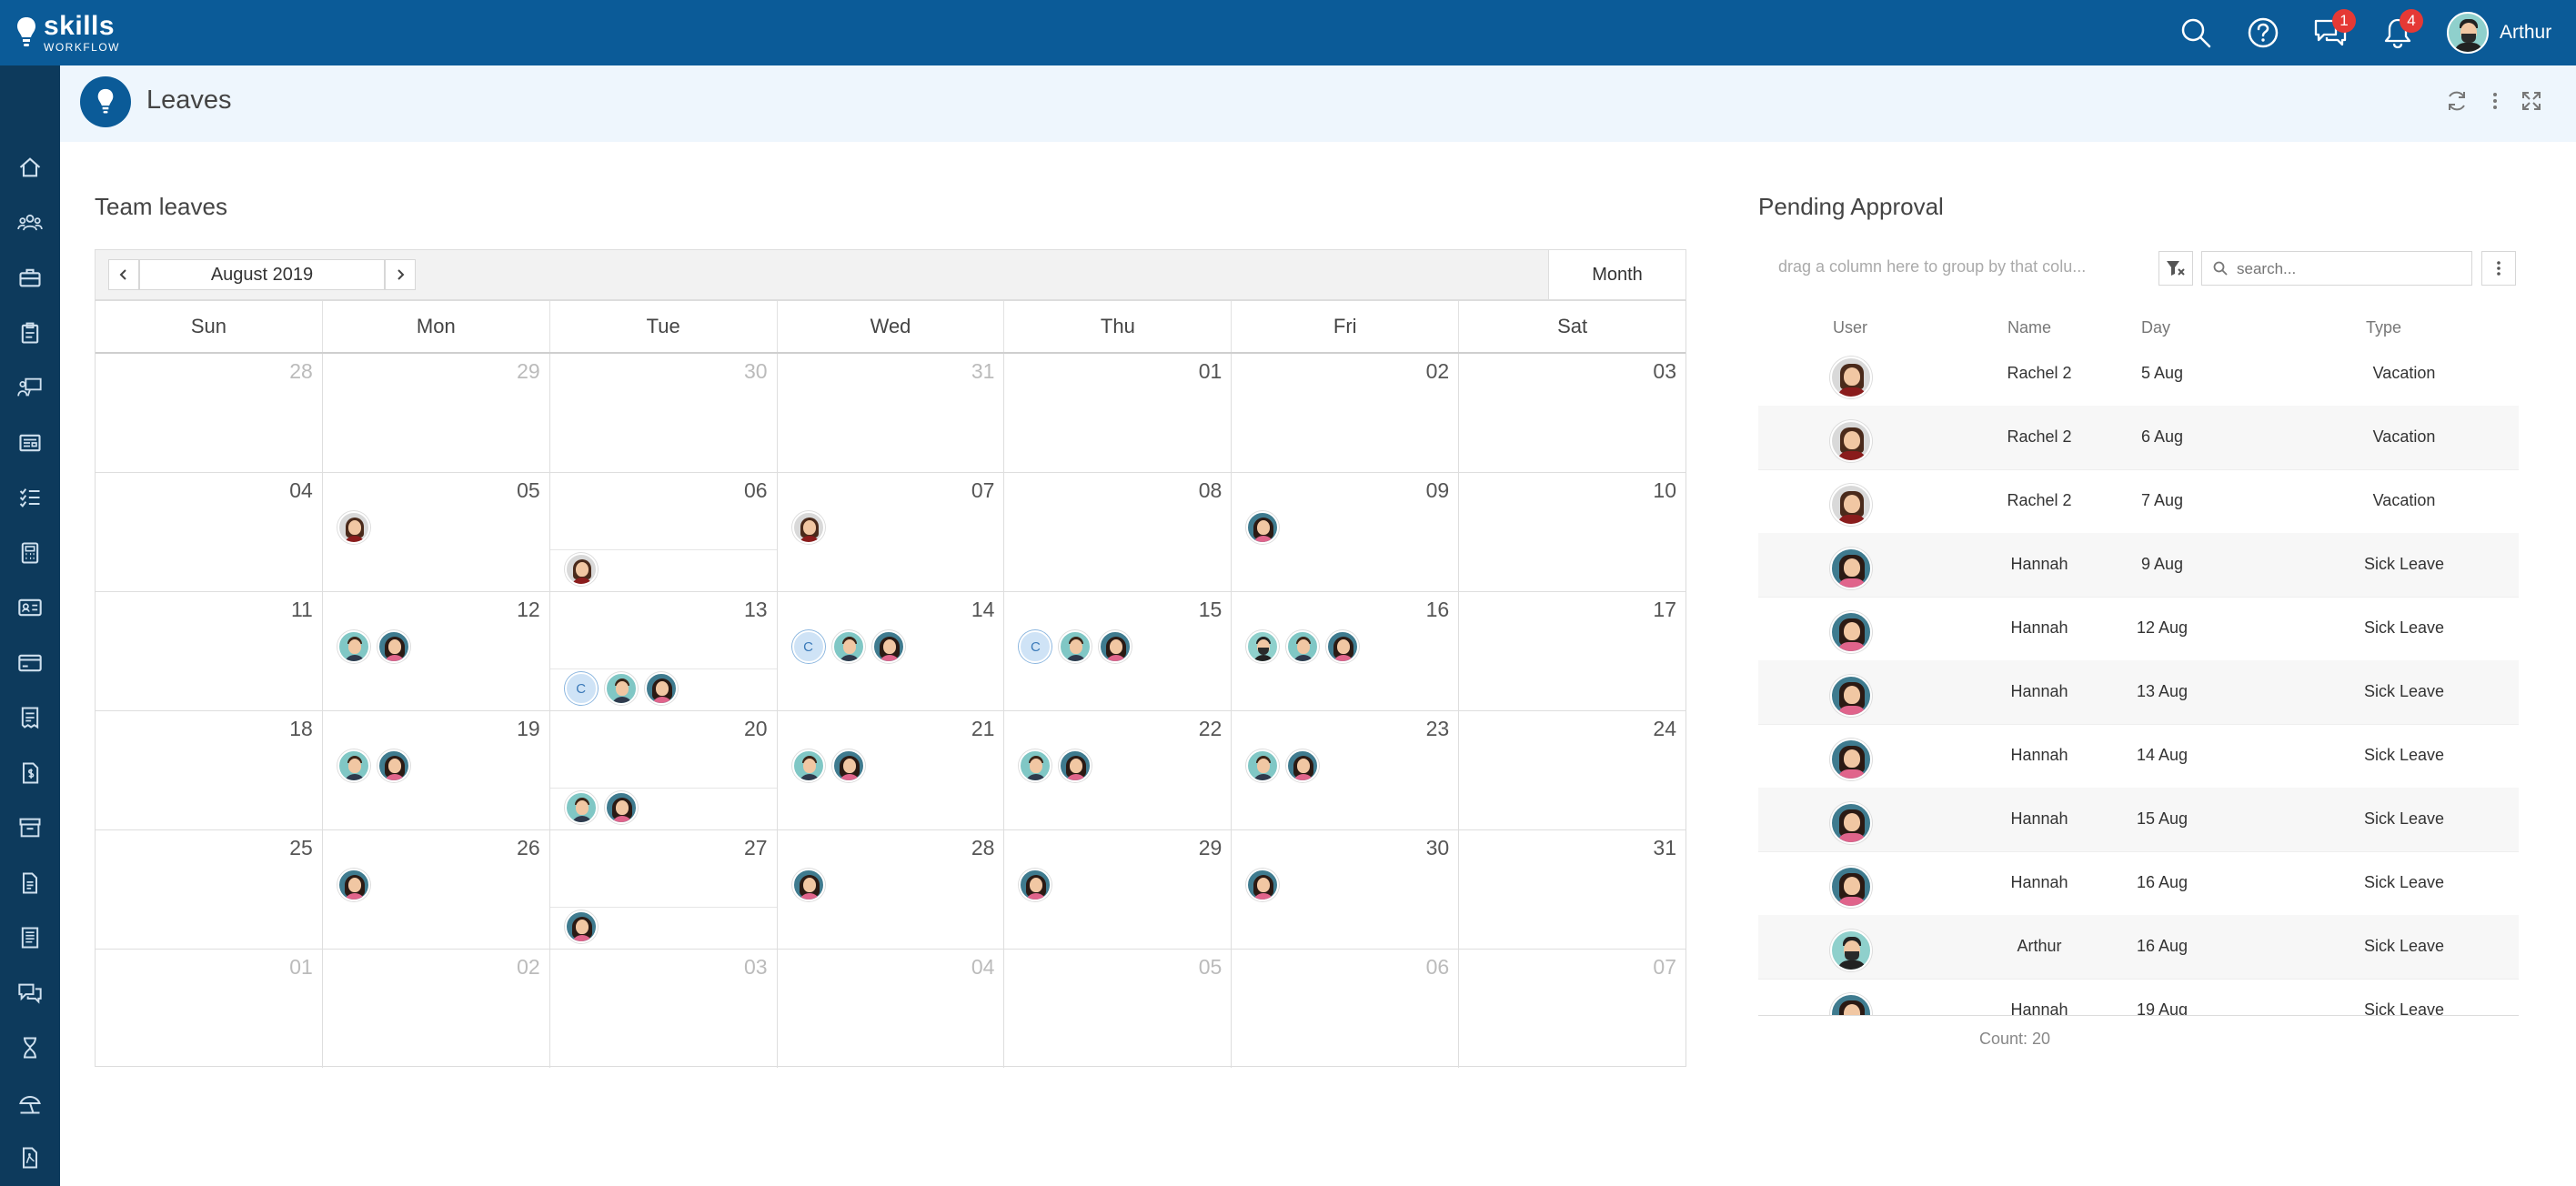 The width and height of the screenshot is (2576, 1186). What do you see at coordinates (30, 553) in the screenshot?
I see `sidebar-item-calculator` at bounding box center [30, 553].